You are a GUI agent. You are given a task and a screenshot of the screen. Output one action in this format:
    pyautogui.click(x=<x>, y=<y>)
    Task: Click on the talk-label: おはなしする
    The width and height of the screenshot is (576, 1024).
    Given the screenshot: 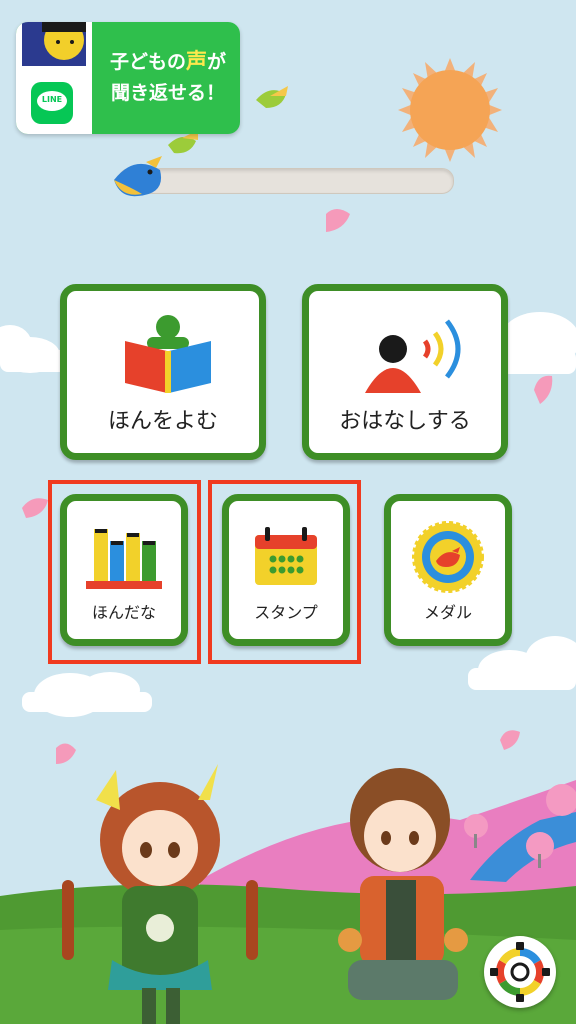 What is the action you would take?
    pyautogui.click(x=405, y=421)
    